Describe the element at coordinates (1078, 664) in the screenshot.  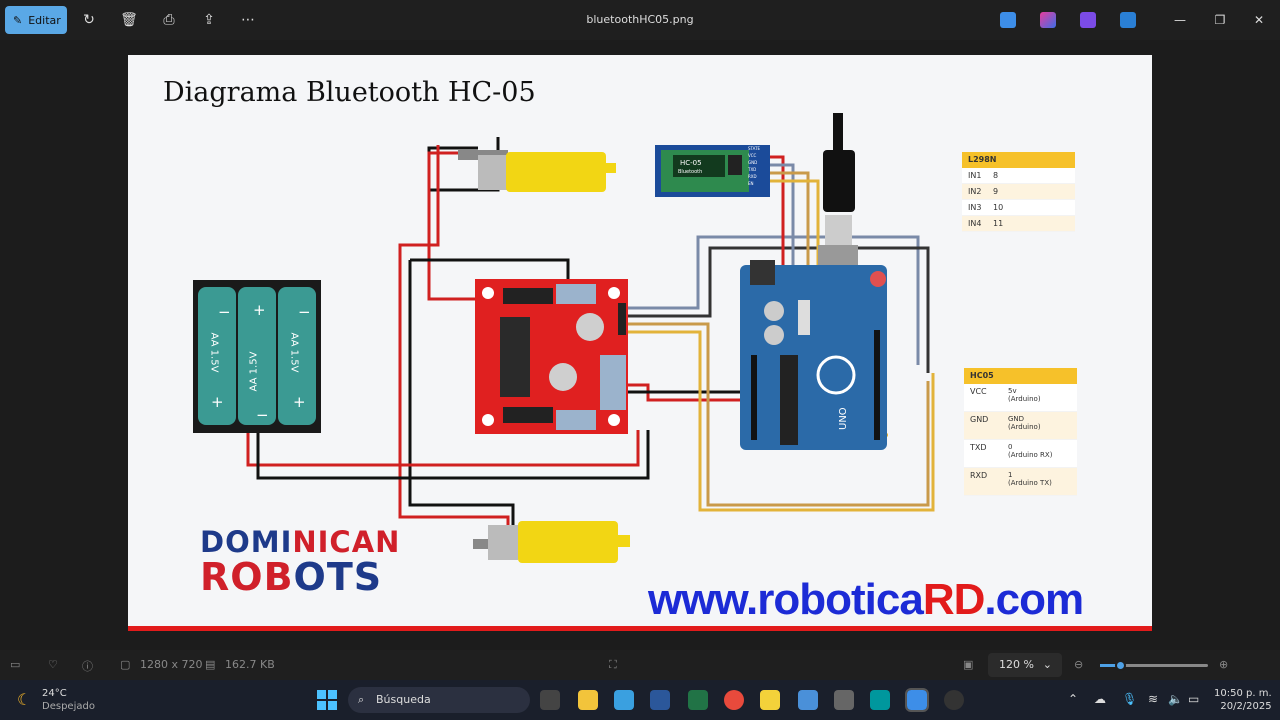
I see `zoom-out-icon: ⊖` at that location.